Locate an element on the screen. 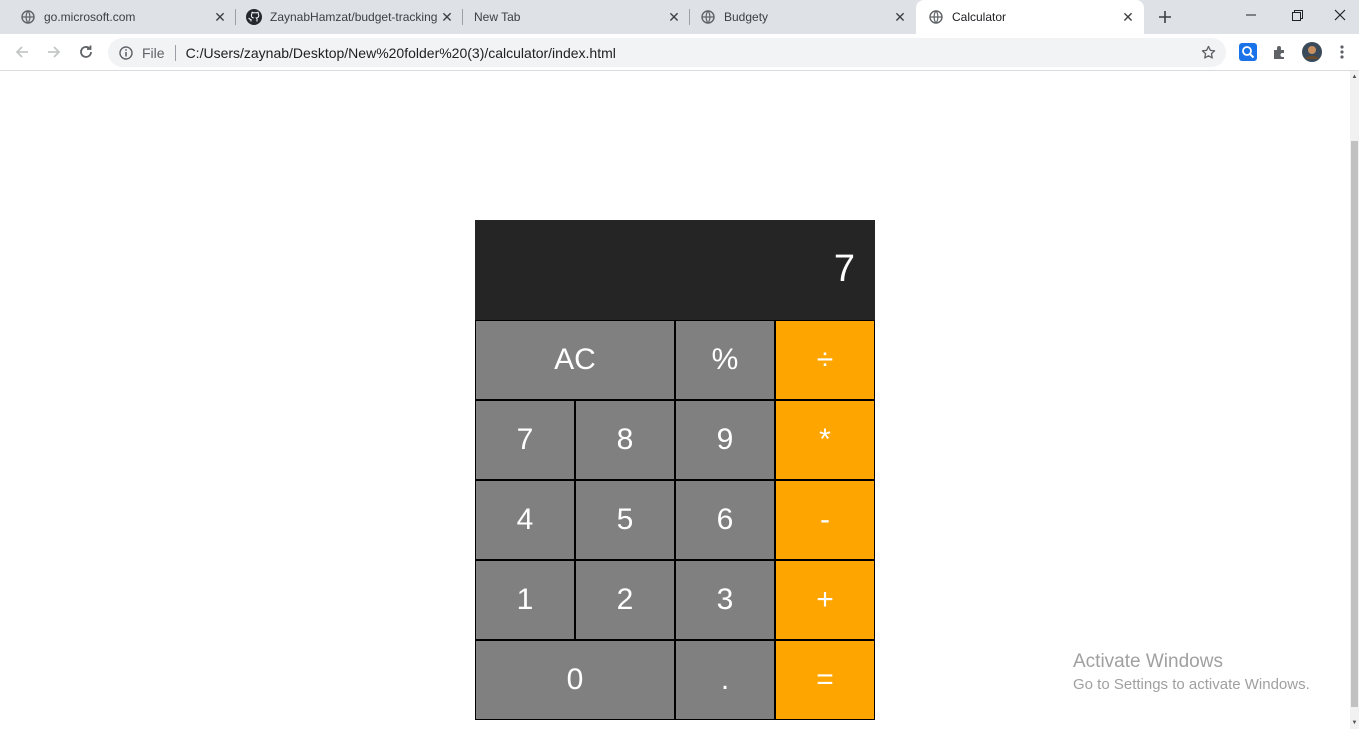 Image resolution: width=1359 pixels, height=729 pixels. minimize-icon is located at coordinates (1251, 15).